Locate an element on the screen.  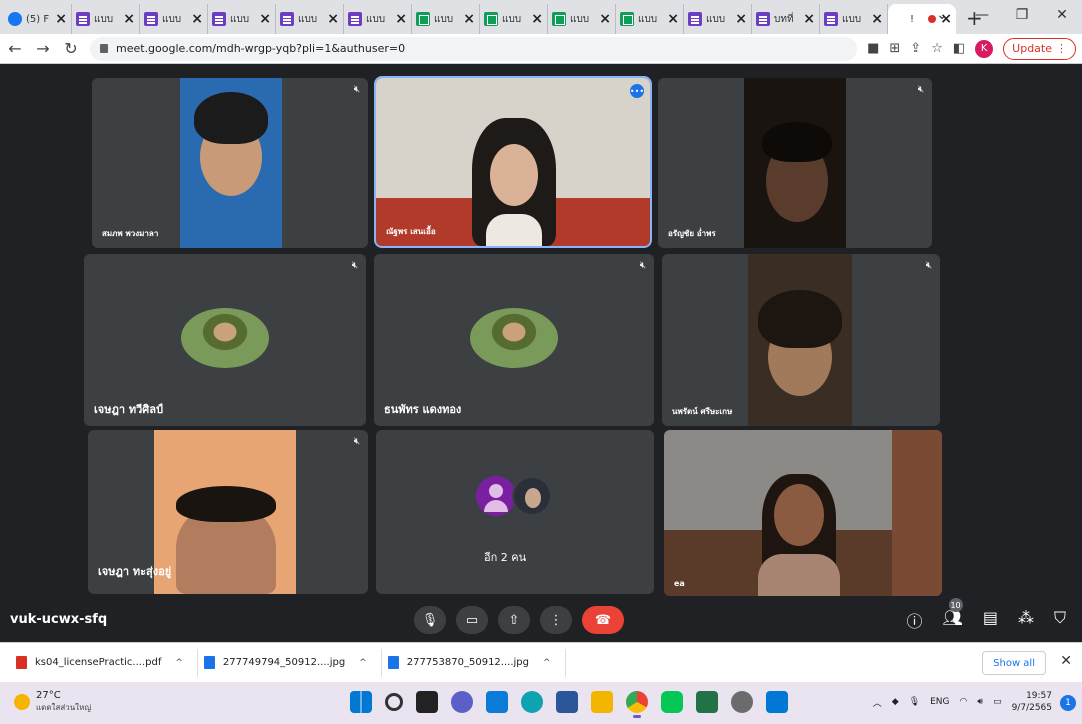
file-explorer-icon is located at coordinates (602, 702).